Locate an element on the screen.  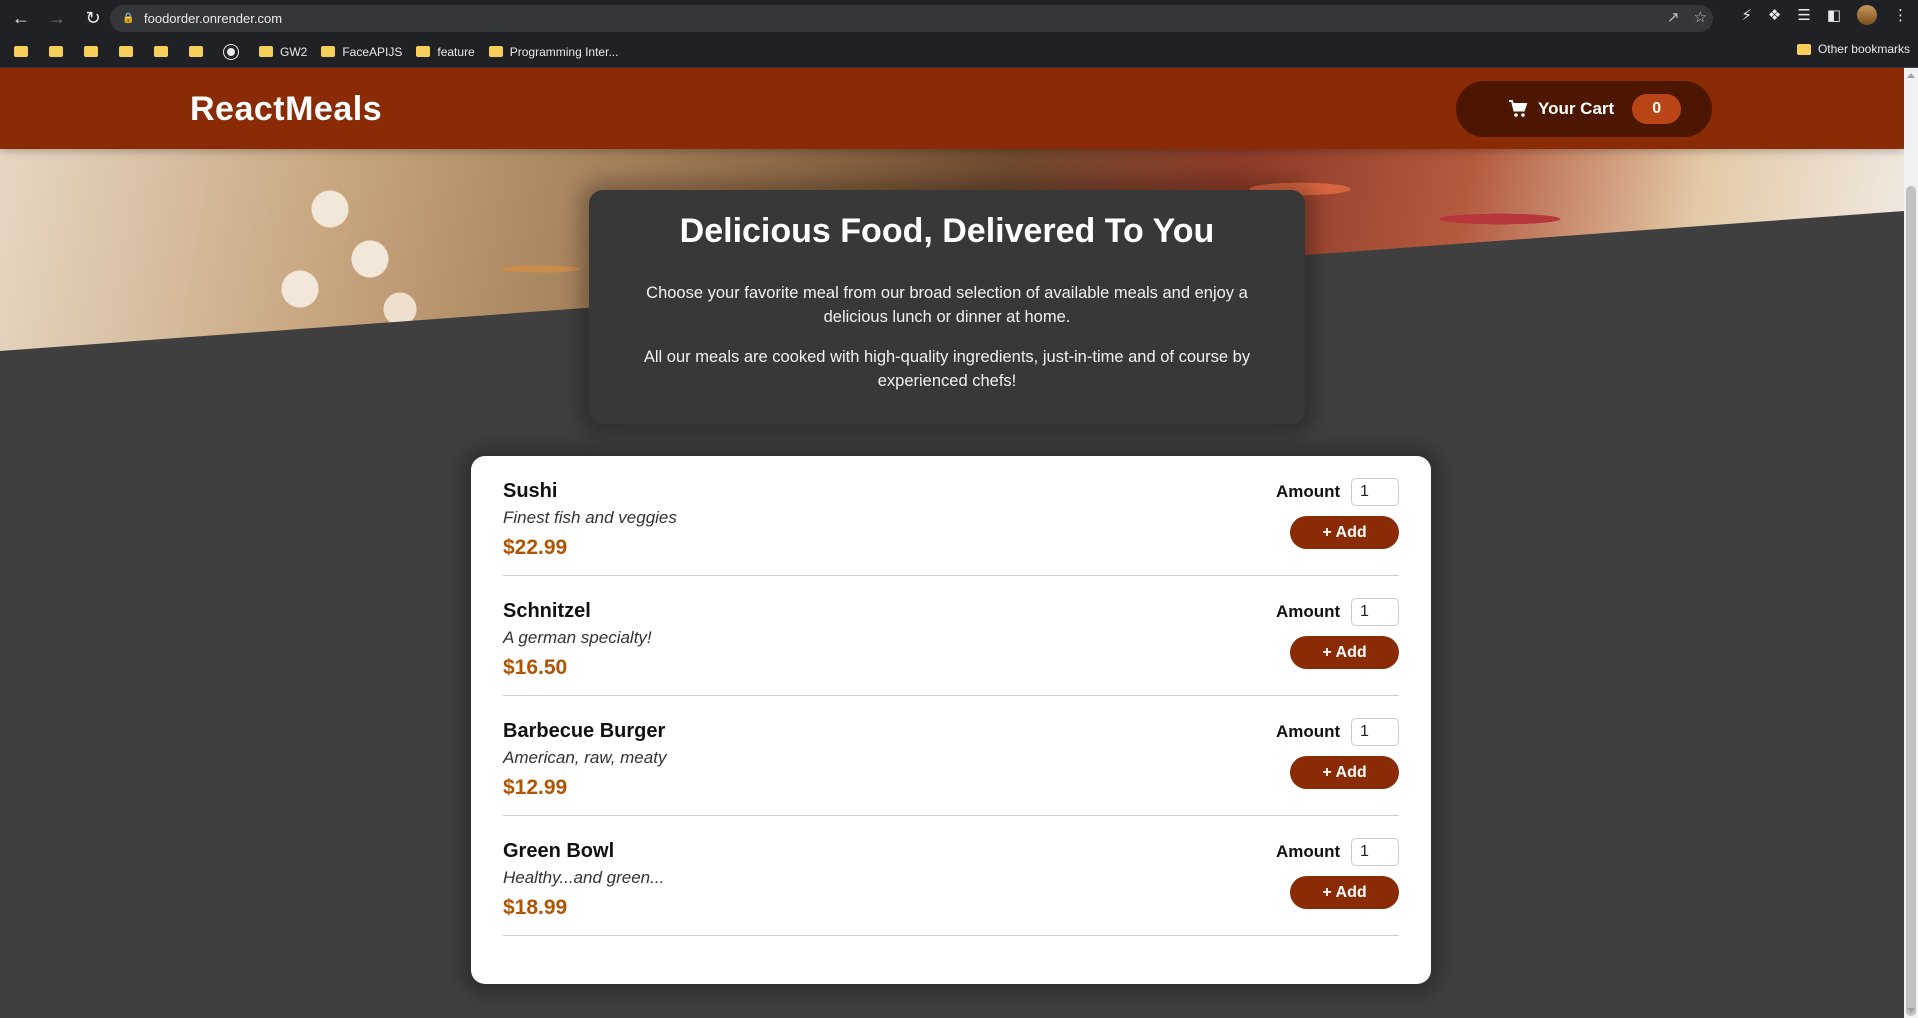
url-text: foodorder.onrender.com is located at coordinates (213, 18).